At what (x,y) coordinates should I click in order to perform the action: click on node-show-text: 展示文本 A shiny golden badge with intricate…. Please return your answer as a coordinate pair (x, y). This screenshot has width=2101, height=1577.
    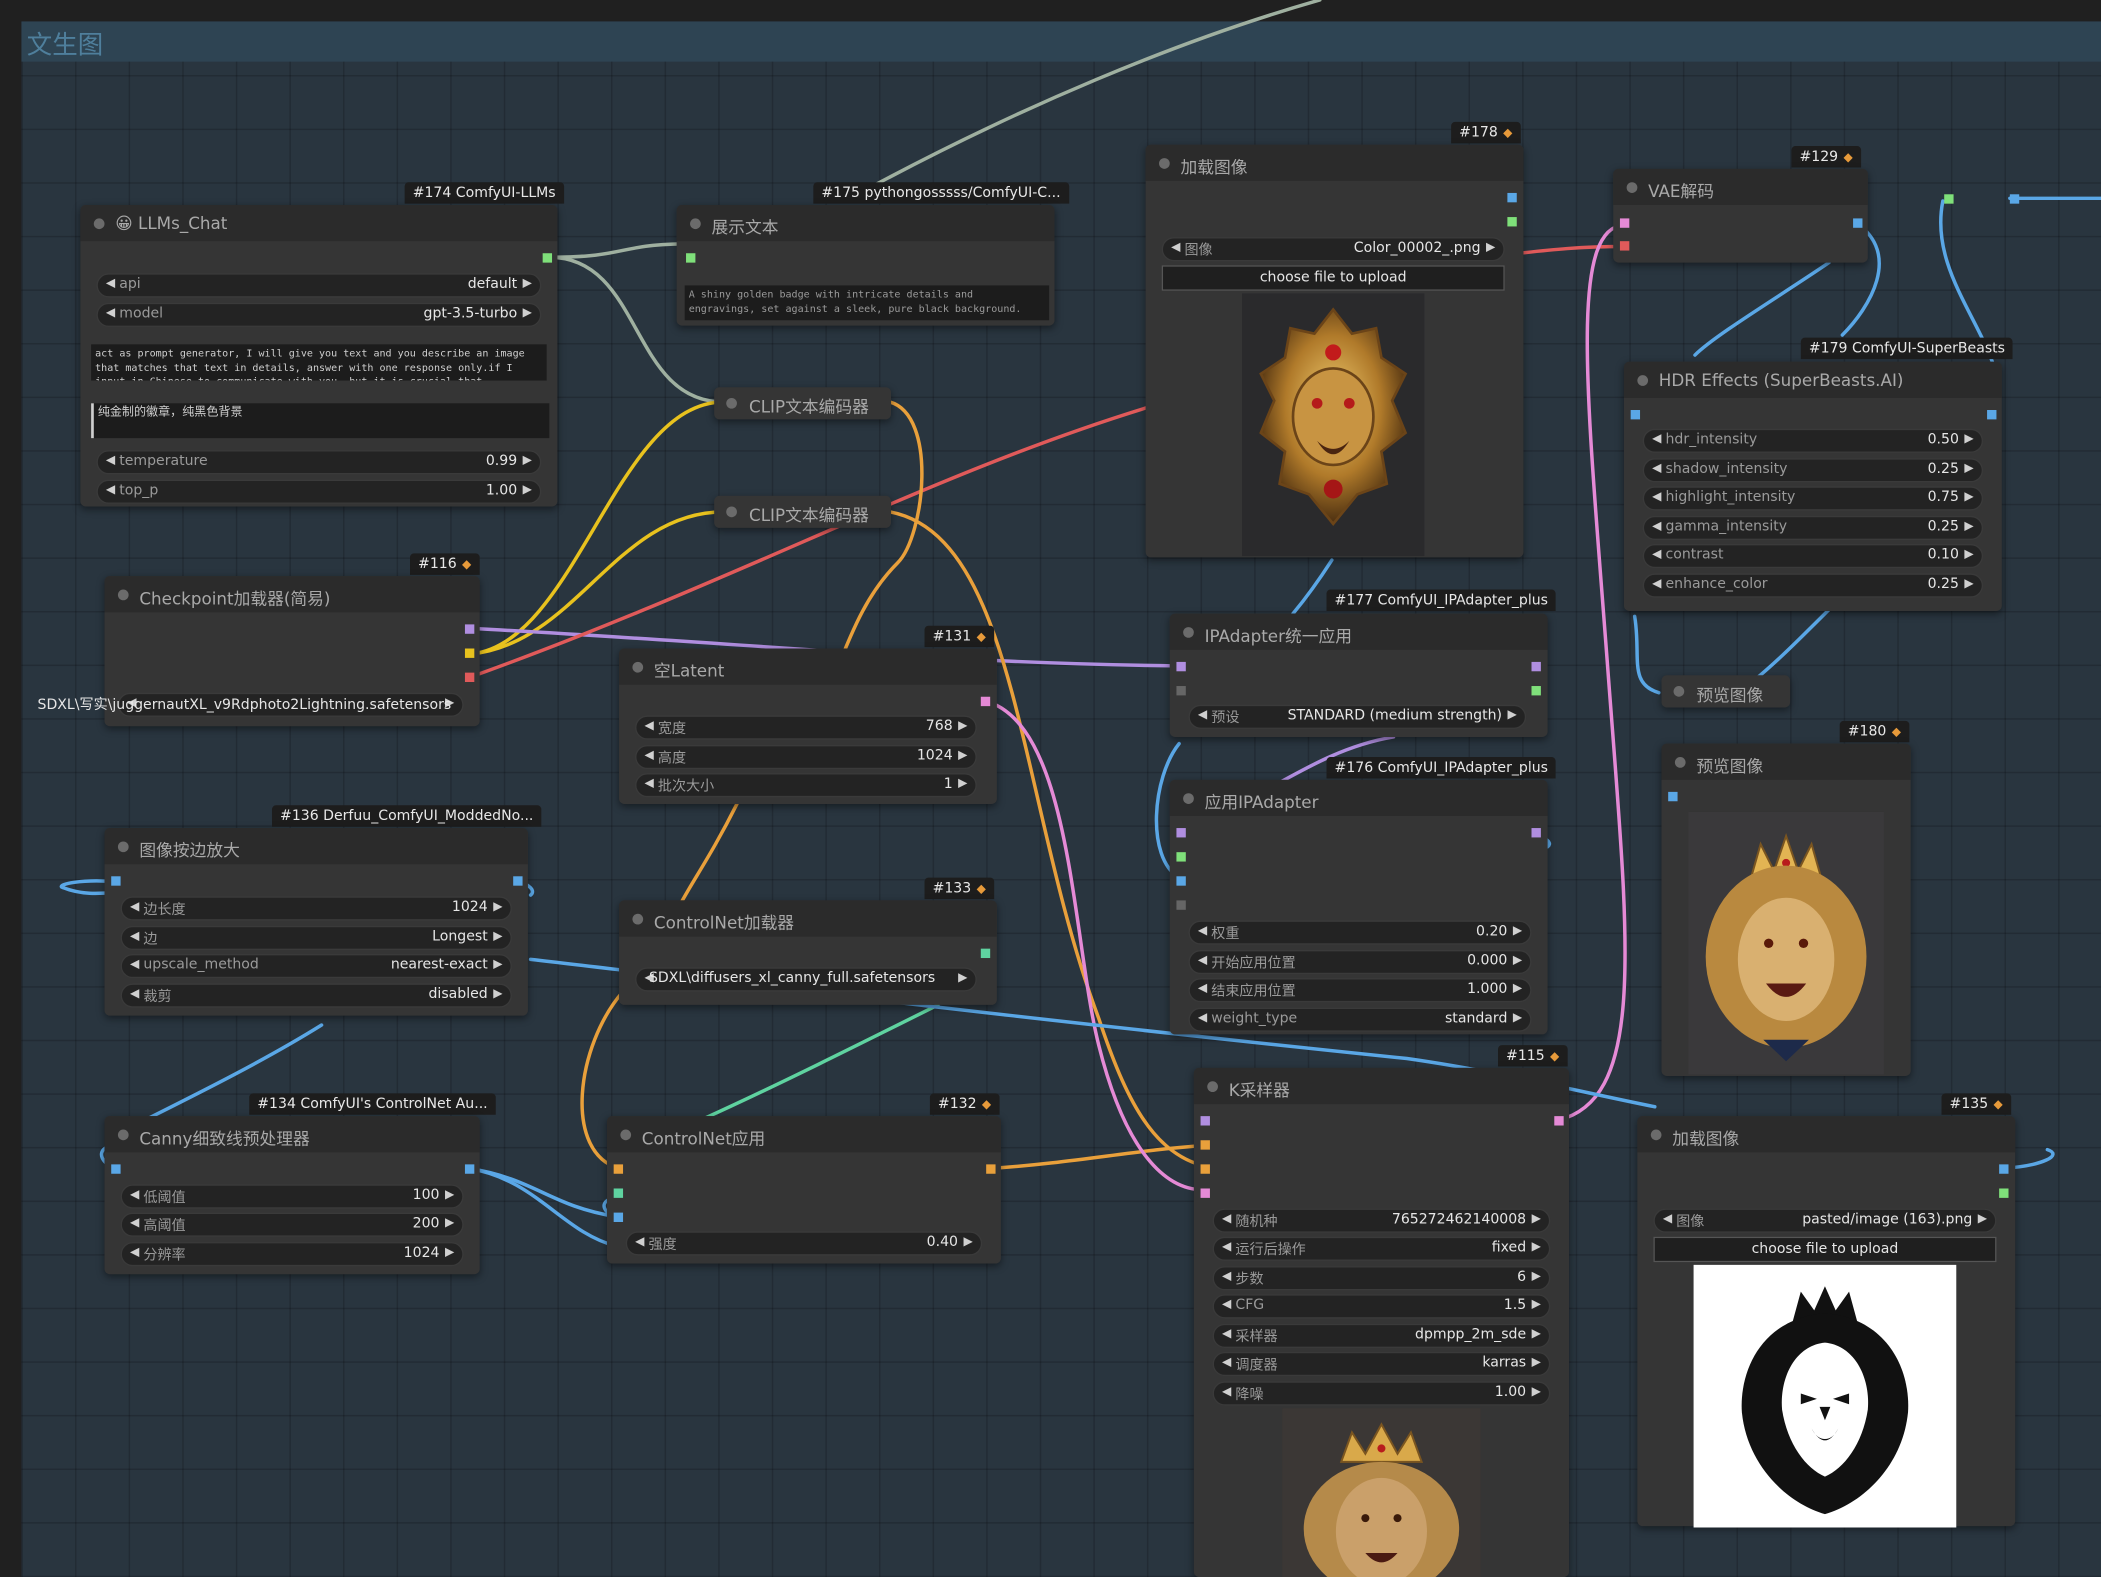
    Looking at the image, I should click on (865, 265).